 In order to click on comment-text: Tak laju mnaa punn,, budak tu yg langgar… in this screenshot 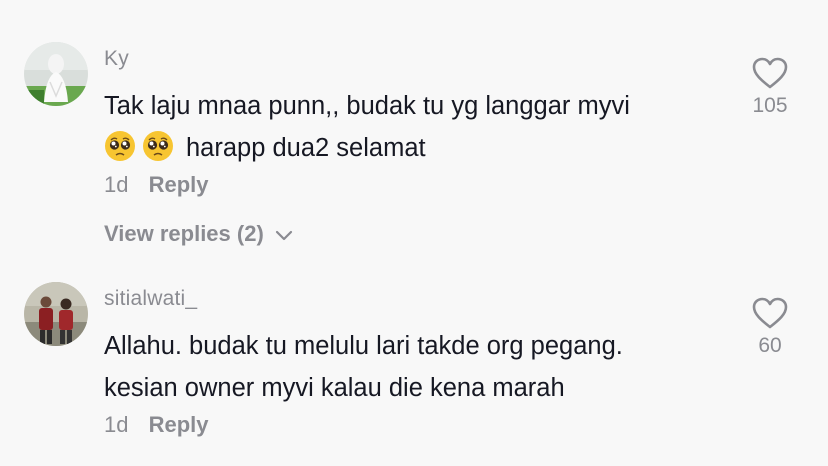, I will do `click(414, 127)`.